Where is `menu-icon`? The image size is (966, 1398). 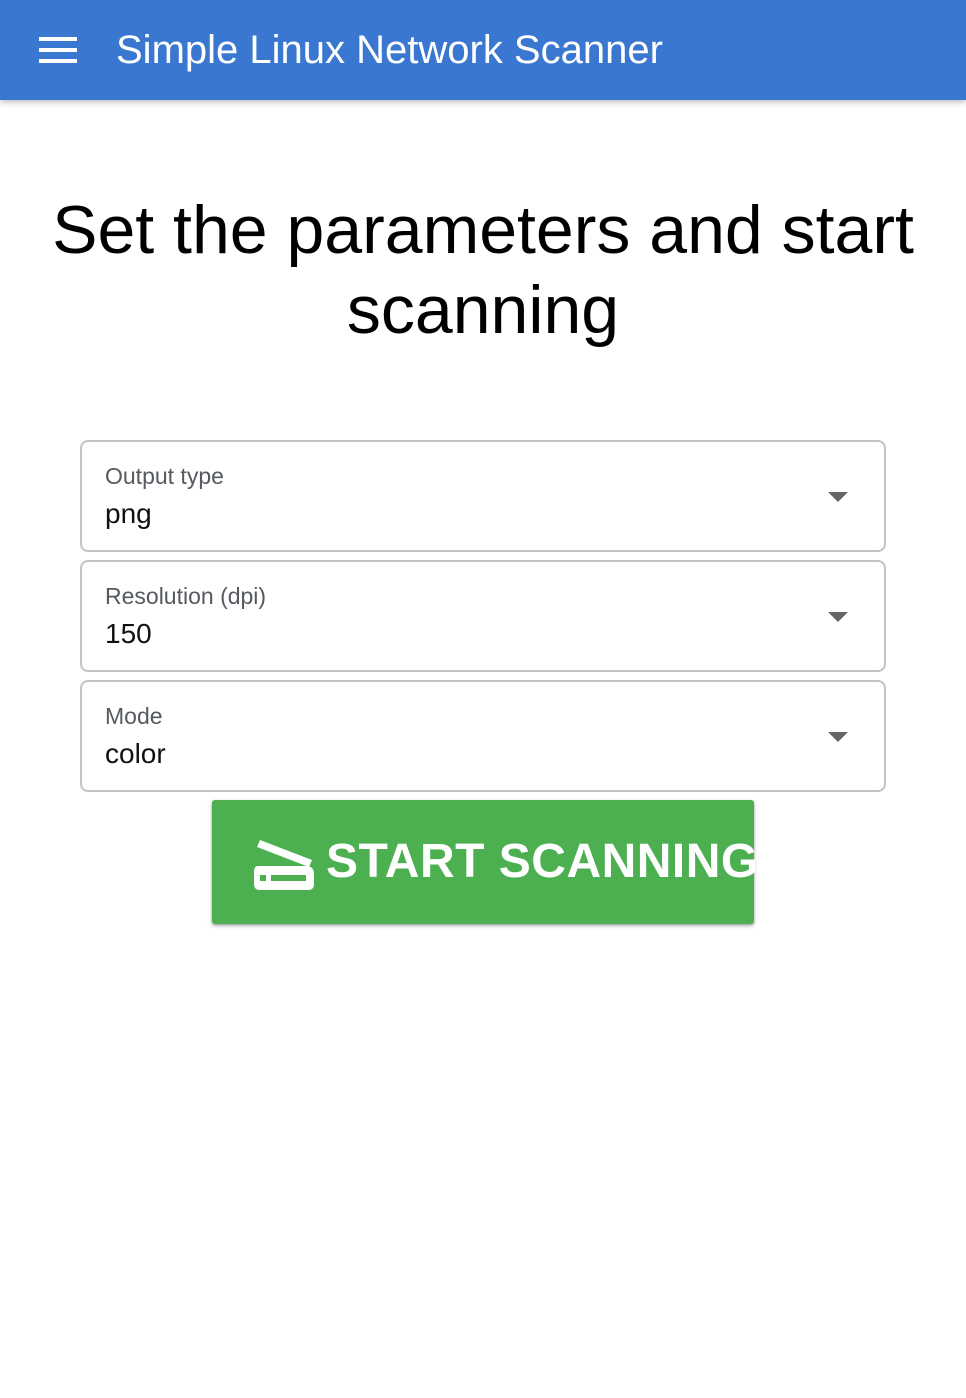 menu-icon is located at coordinates (58, 50).